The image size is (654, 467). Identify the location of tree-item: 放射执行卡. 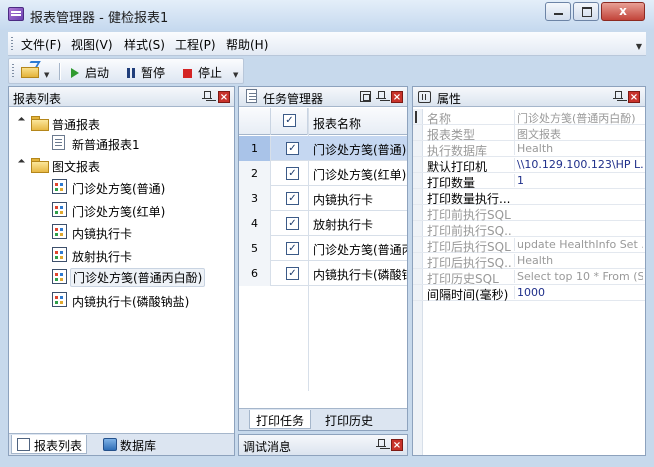
(121, 255).